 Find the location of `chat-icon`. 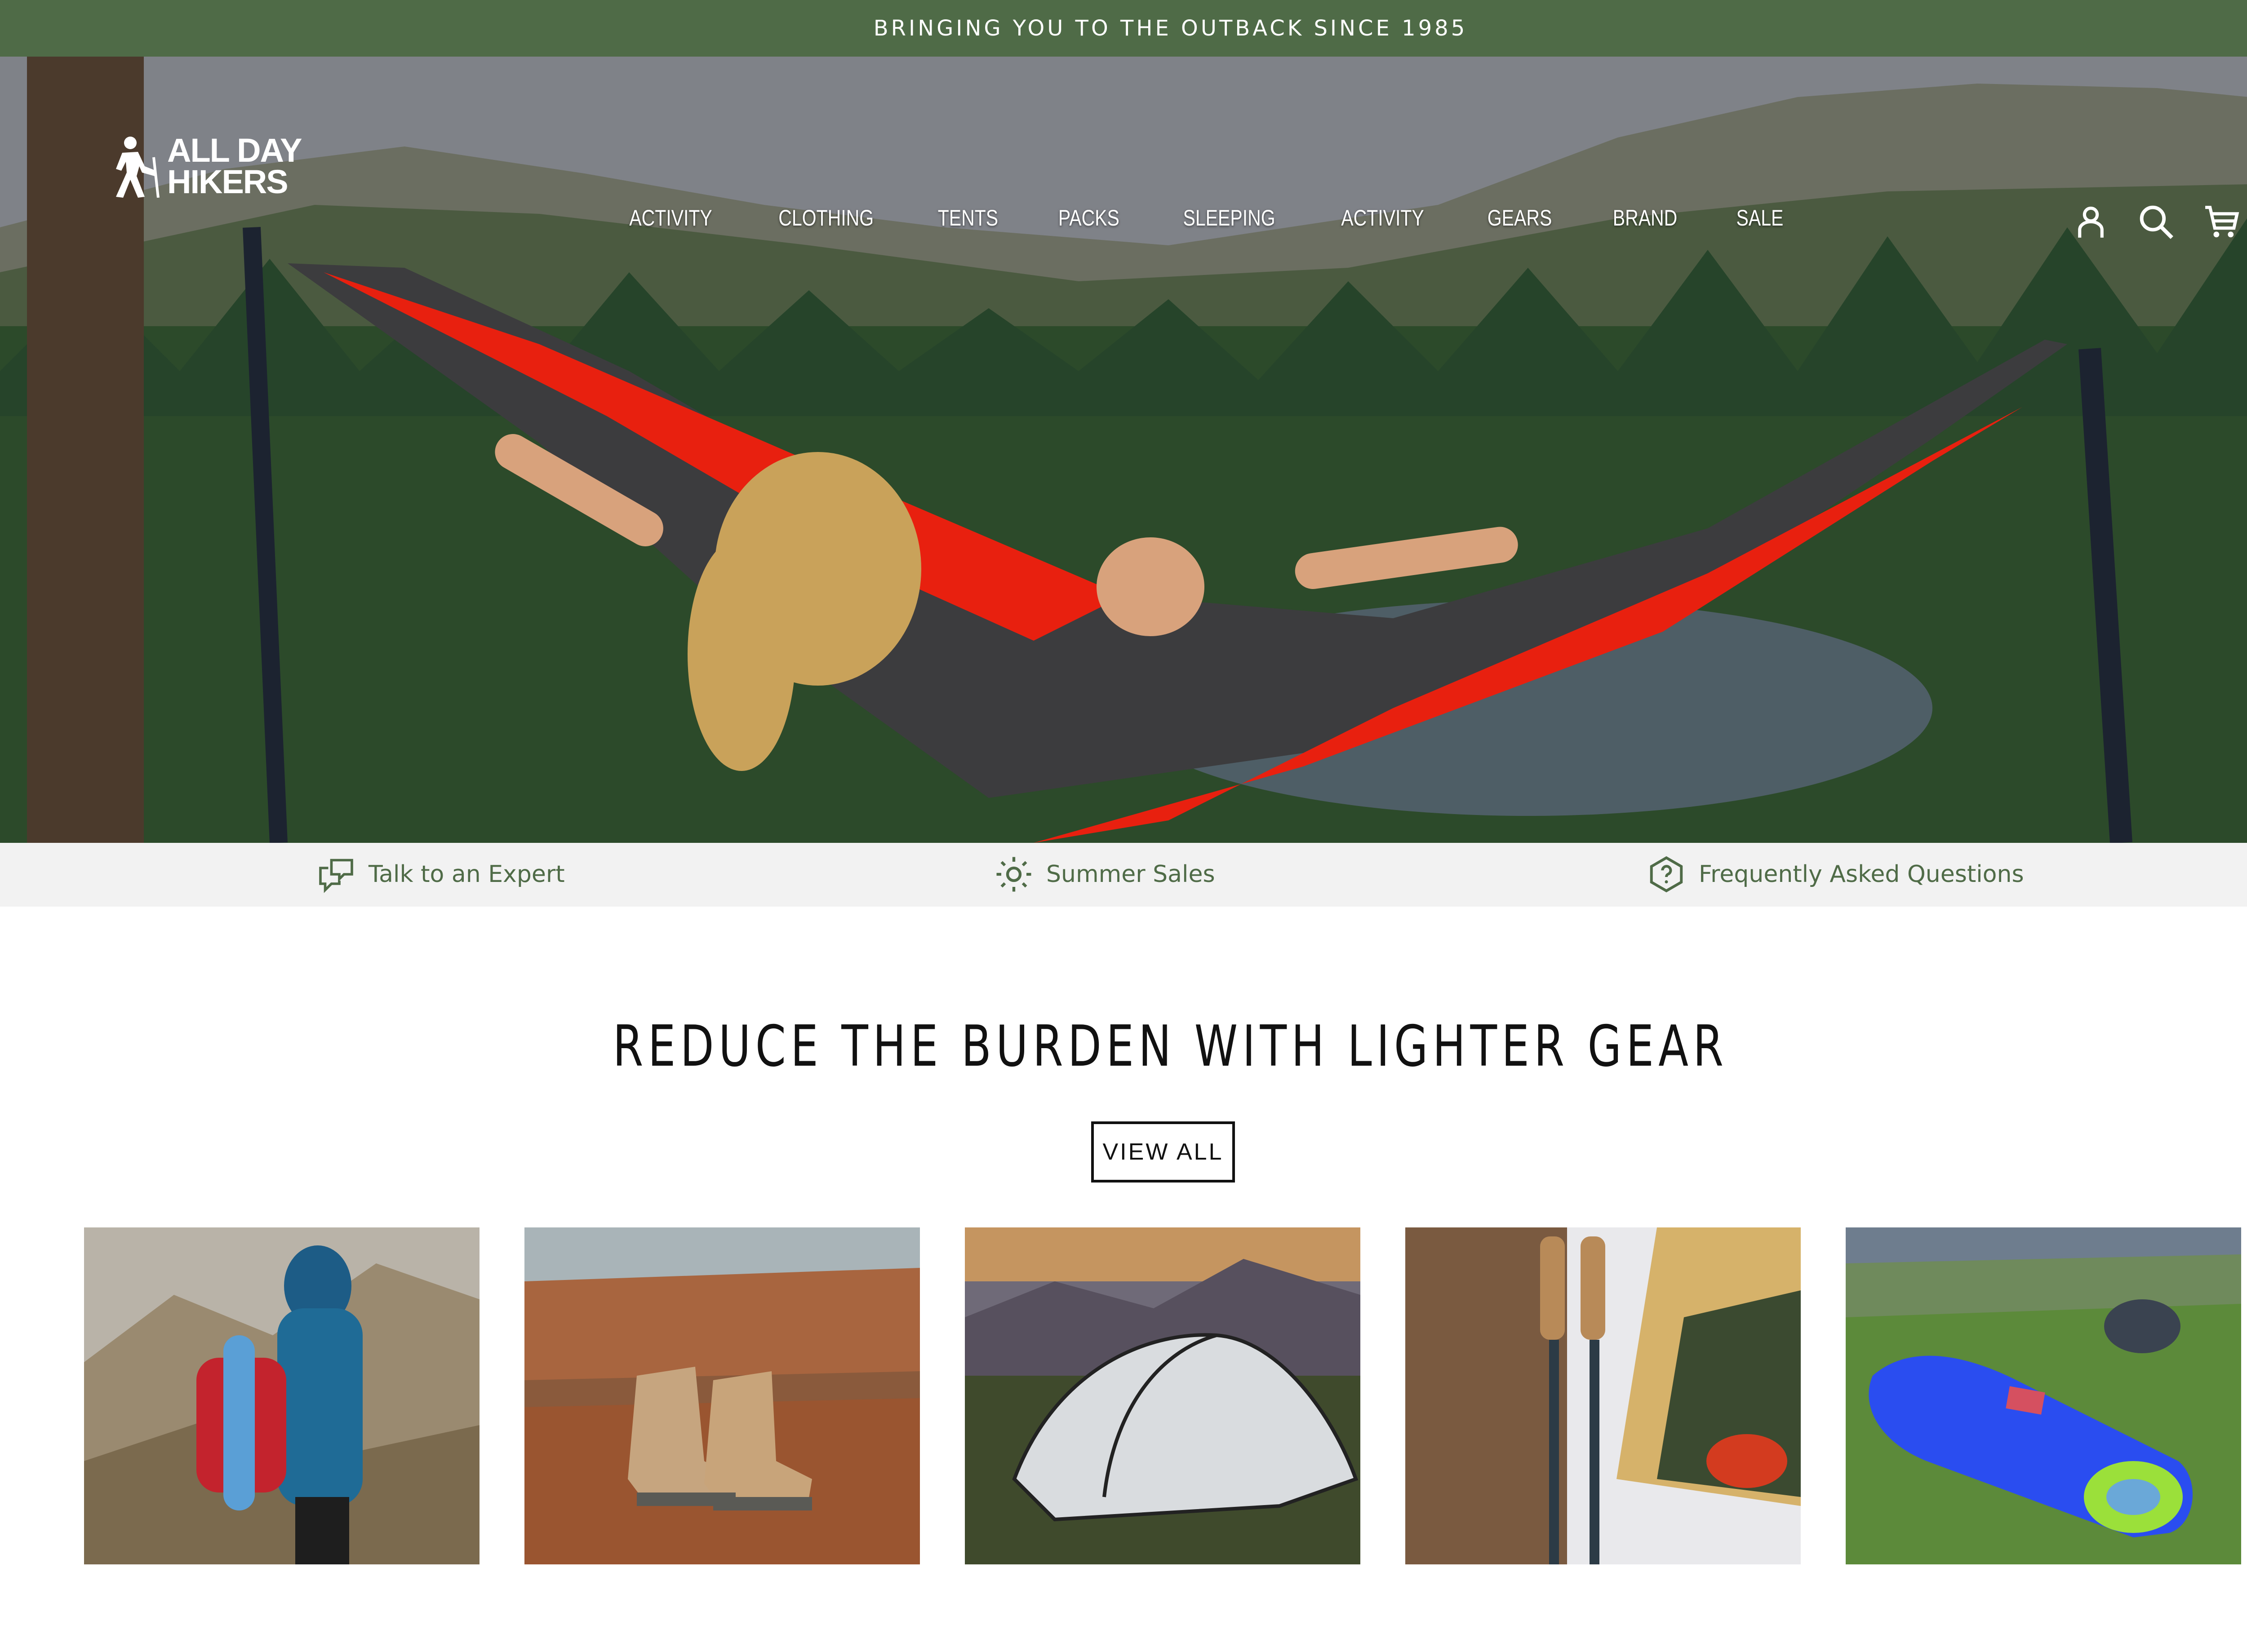

chat-icon is located at coordinates (336, 876).